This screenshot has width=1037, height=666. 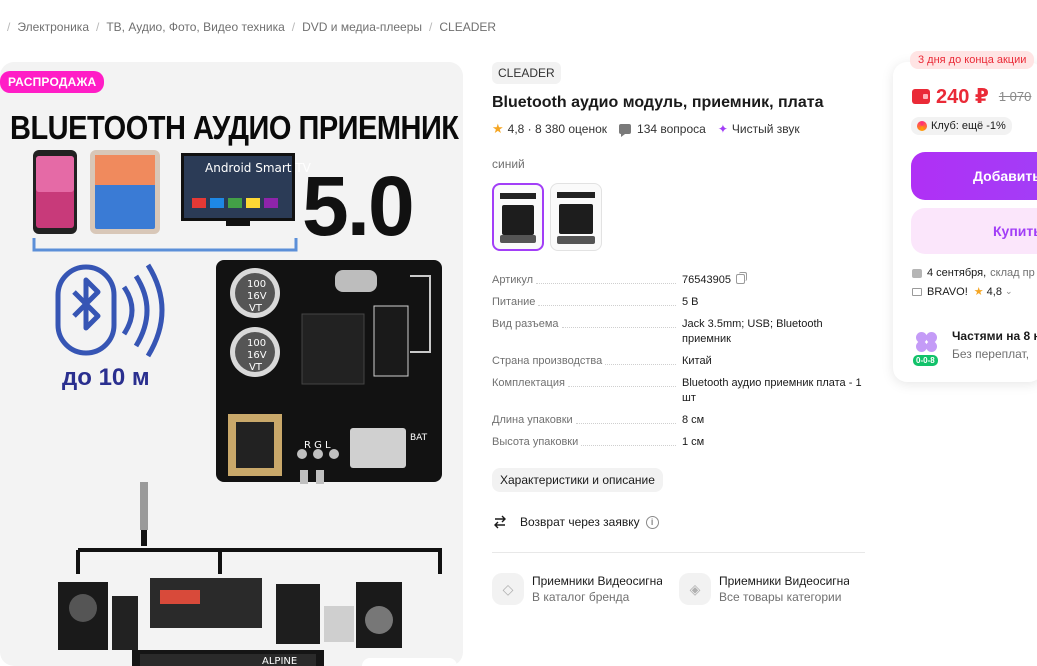 I want to click on spec-row: Длина упаковки 8 см, so click(x=679, y=420).